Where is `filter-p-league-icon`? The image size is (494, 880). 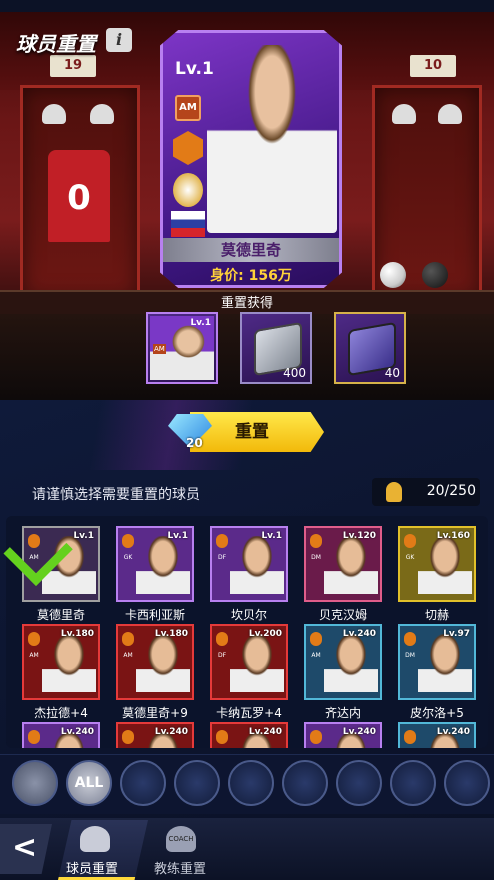
filter-p-league-icon is located at coordinates (359, 783).